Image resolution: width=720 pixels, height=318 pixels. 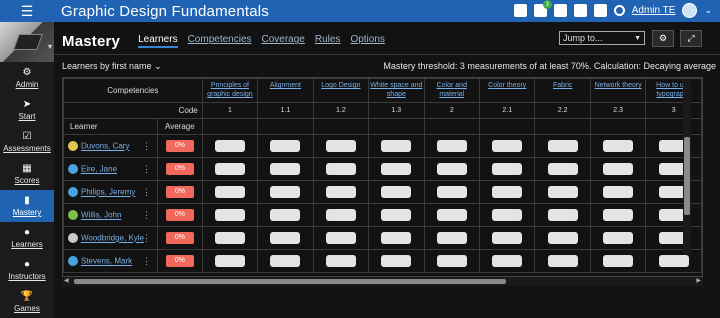 What do you see at coordinates (105, 146) in the screenshot?
I see `learner-name-link: Duvons, Cary` at bounding box center [105, 146].